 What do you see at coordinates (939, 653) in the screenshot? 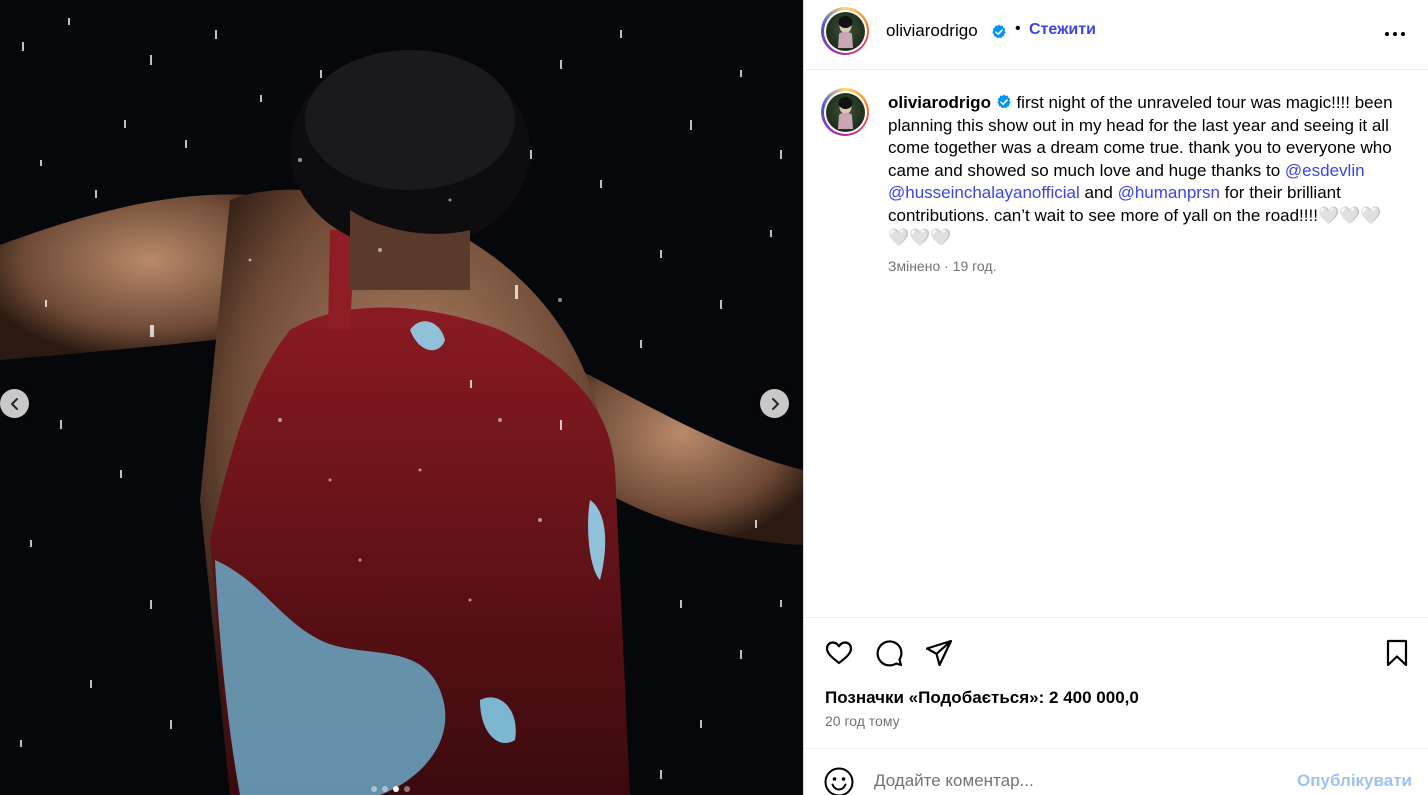
I see `share-icon` at bounding box center [939, 653].